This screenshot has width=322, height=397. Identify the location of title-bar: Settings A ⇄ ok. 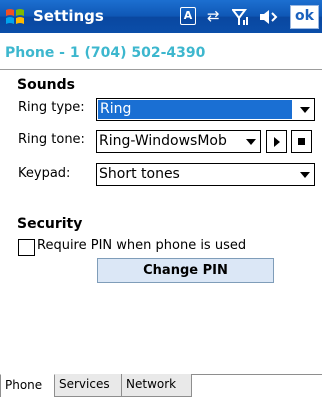
(161, 16).